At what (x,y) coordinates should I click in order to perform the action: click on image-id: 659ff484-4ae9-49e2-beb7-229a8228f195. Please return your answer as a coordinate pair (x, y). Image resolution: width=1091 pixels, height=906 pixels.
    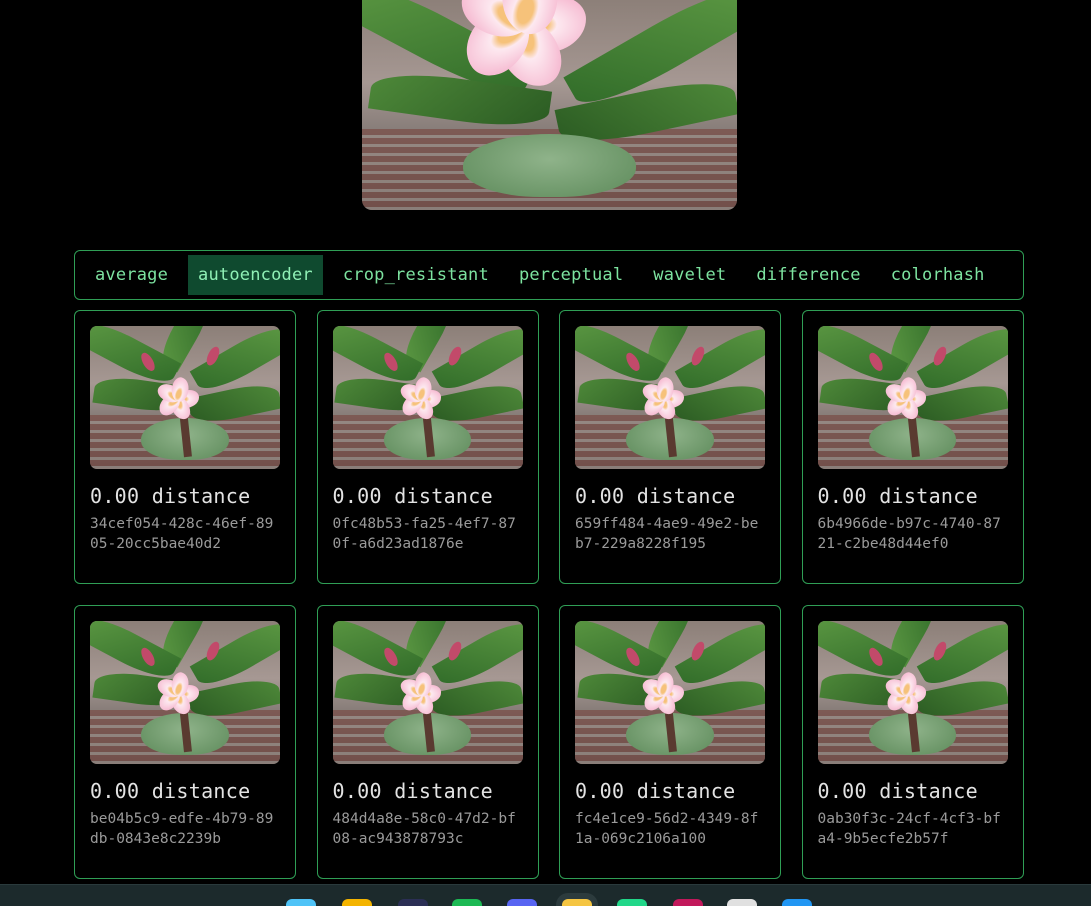
    Looking at the image, I should click on (667, 534).